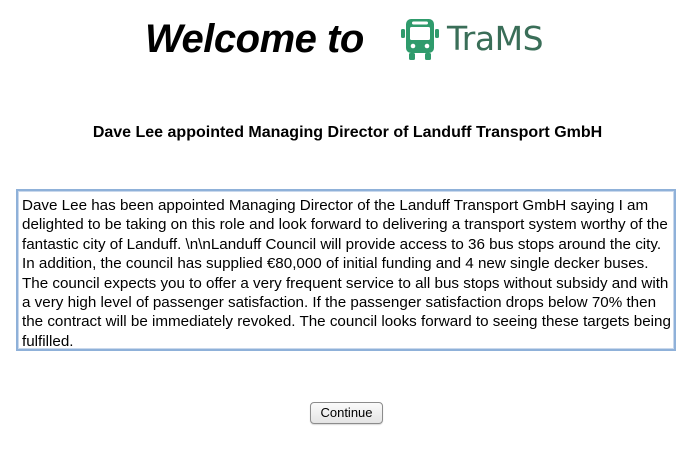  What do you see at coordinates (254, 39) in the screenshot?
I see `welcome-title: Welcome to` at bounding box center [254, 39].